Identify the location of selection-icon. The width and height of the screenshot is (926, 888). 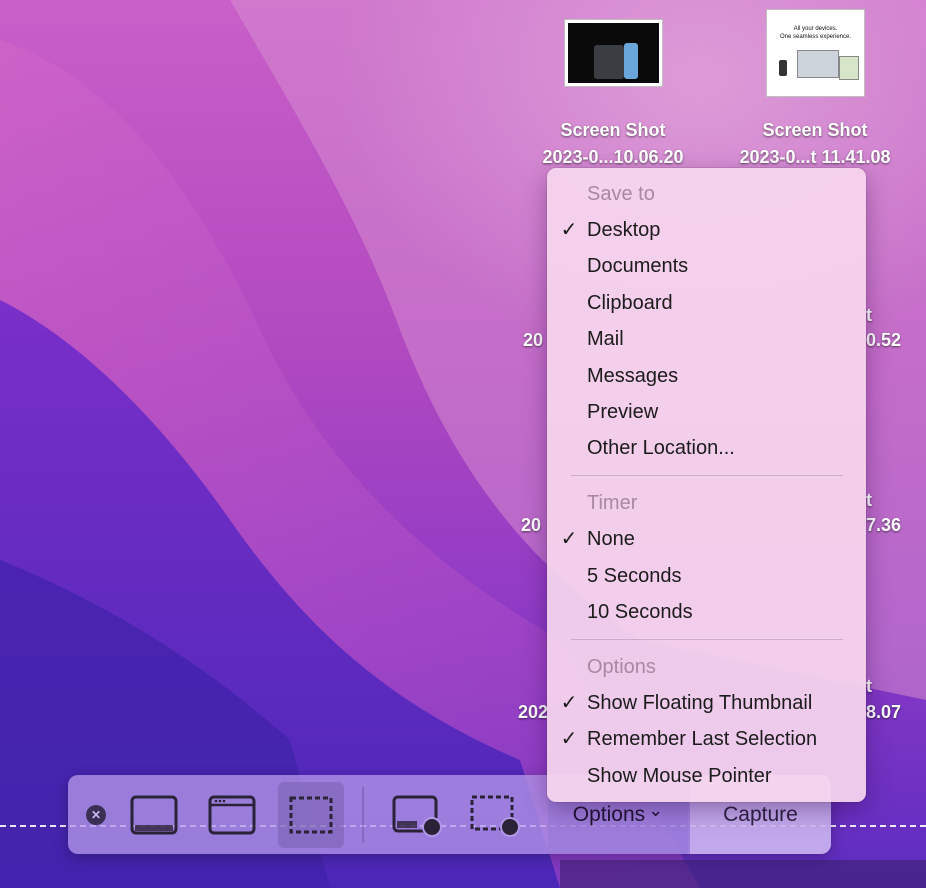
(311, 815).